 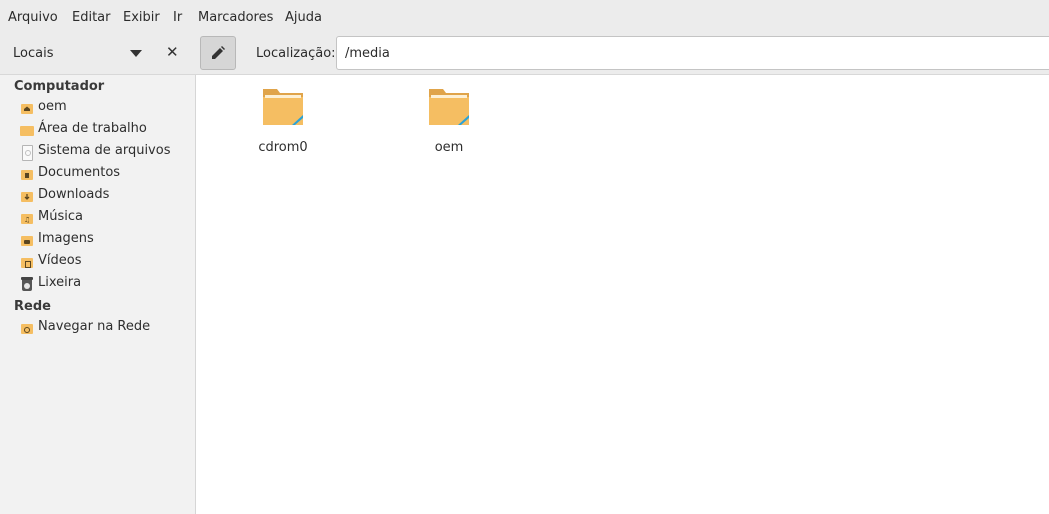 I want to click on filesystem-icon, so click(x=27, y=153).